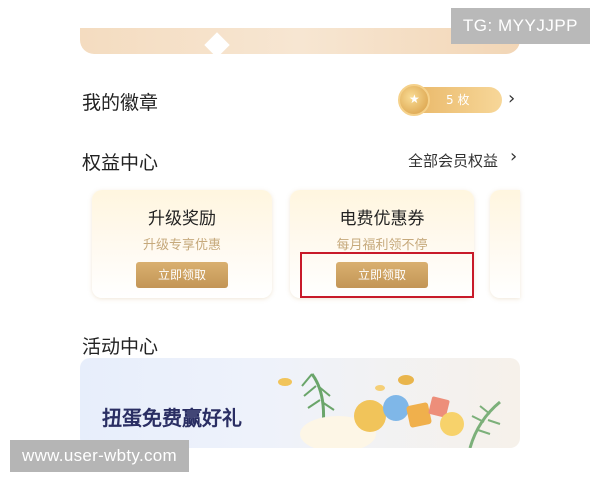 This screenshot has width=600, height=480. What do you see at coordinates (458, 100) in the screenshot?
I see `badge-count: 5 枚` at bounding box center [458, 100].